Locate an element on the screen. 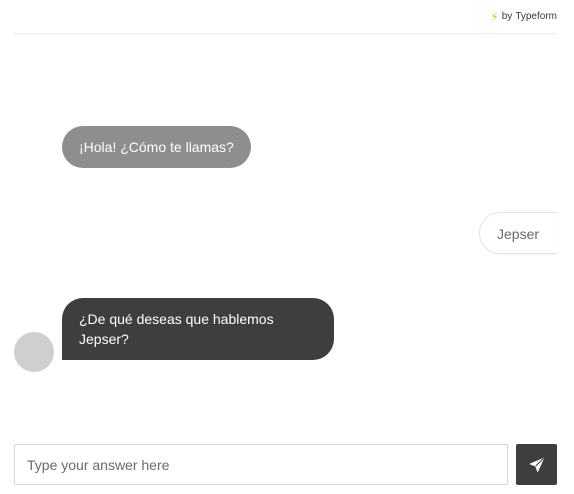 The image size is (574, 494). send-button is located at coordinates (536, 464).